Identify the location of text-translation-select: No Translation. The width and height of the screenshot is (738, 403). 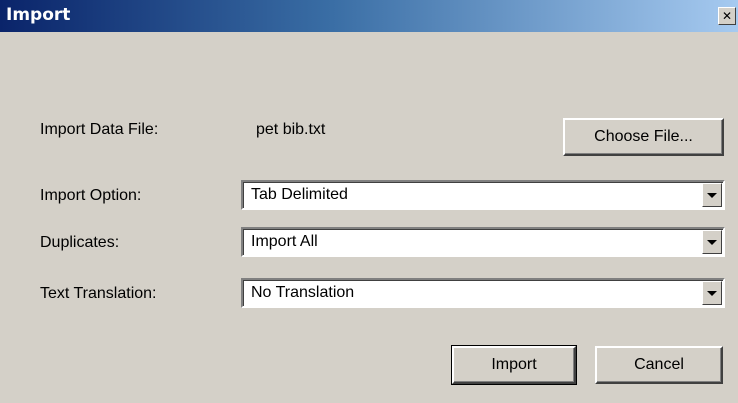
(483, 293).